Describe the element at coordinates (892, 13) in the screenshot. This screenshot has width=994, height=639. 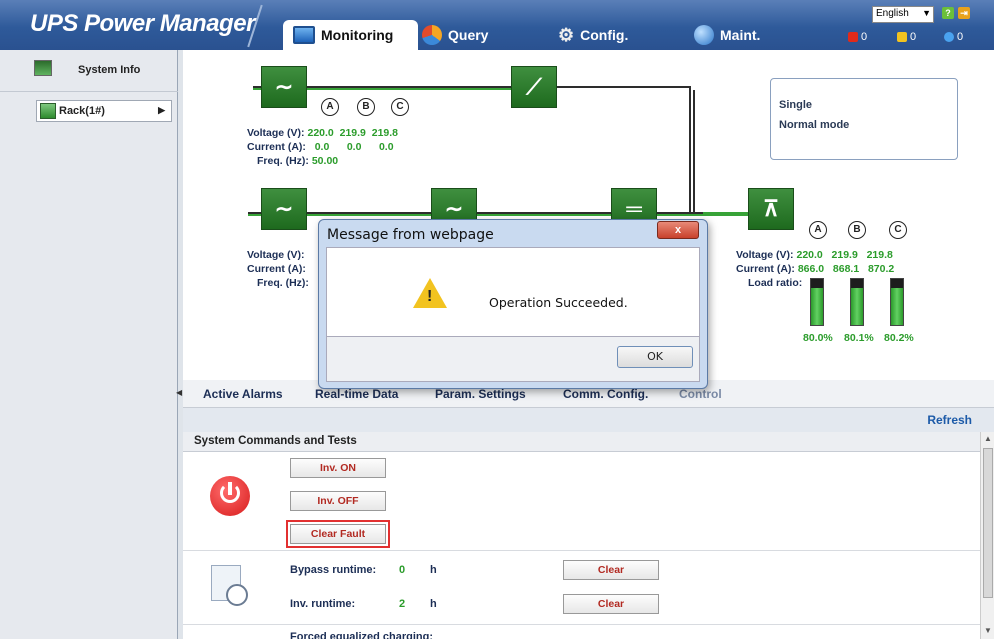
I see `language-value: English` at that location.